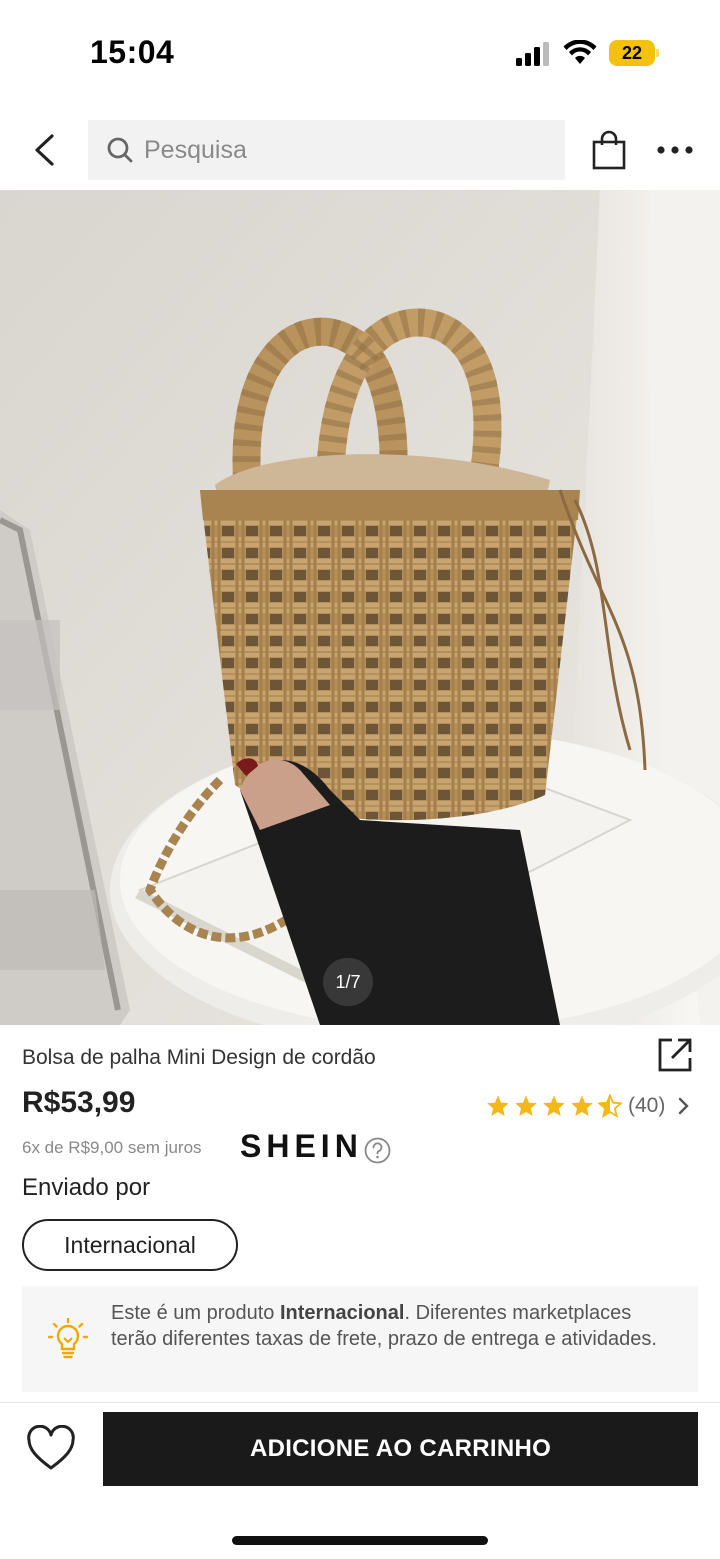 Image resolution: width=720 pixels, height=1559 pixels. Describe the element at coordinates (647, 1105) in the screenshot. I see `rating-count: (40)` at that location.